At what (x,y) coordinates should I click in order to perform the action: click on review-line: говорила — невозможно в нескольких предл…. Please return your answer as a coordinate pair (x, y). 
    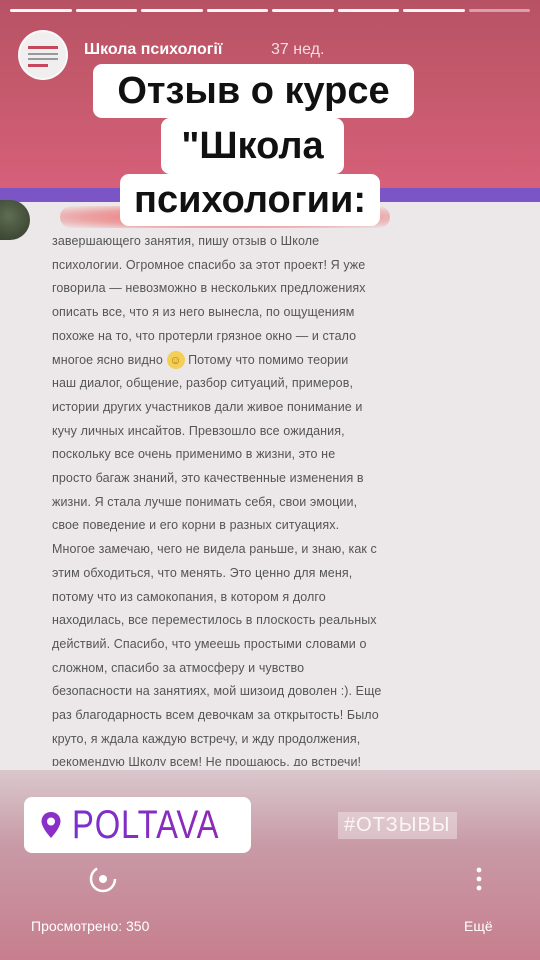
    Looking at the image, I should click on (209, 288).